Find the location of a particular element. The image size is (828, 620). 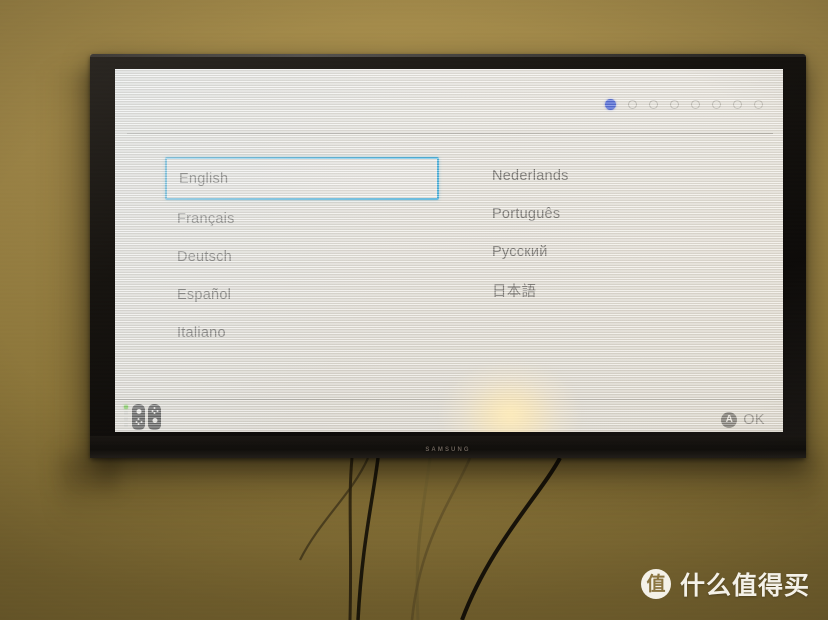

player-led-indicator is located at coordinates (126, 417).